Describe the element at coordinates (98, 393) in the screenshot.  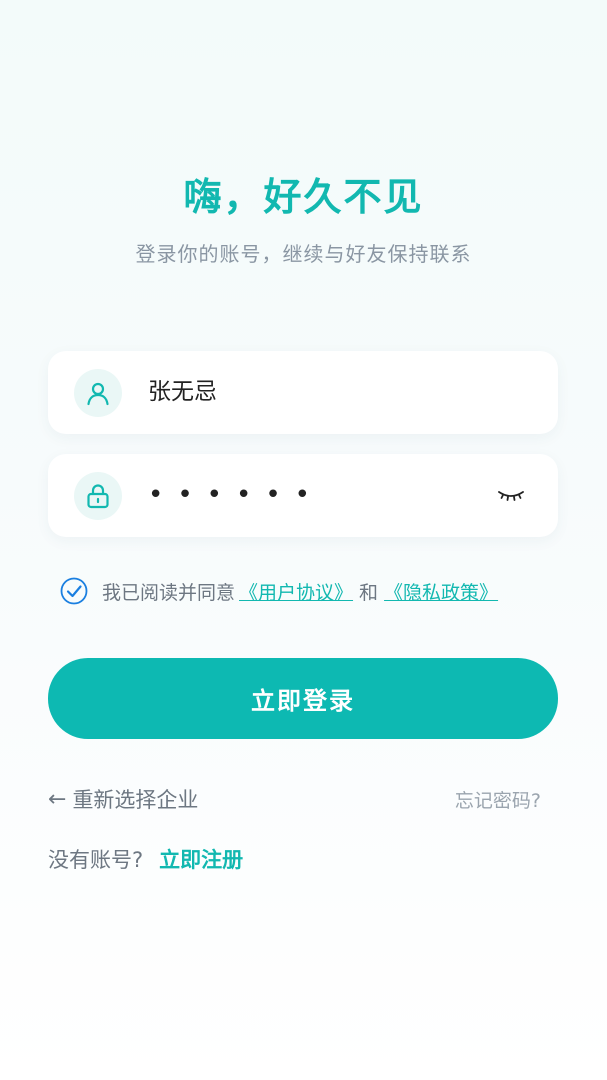
I see `user-icon` at that location.